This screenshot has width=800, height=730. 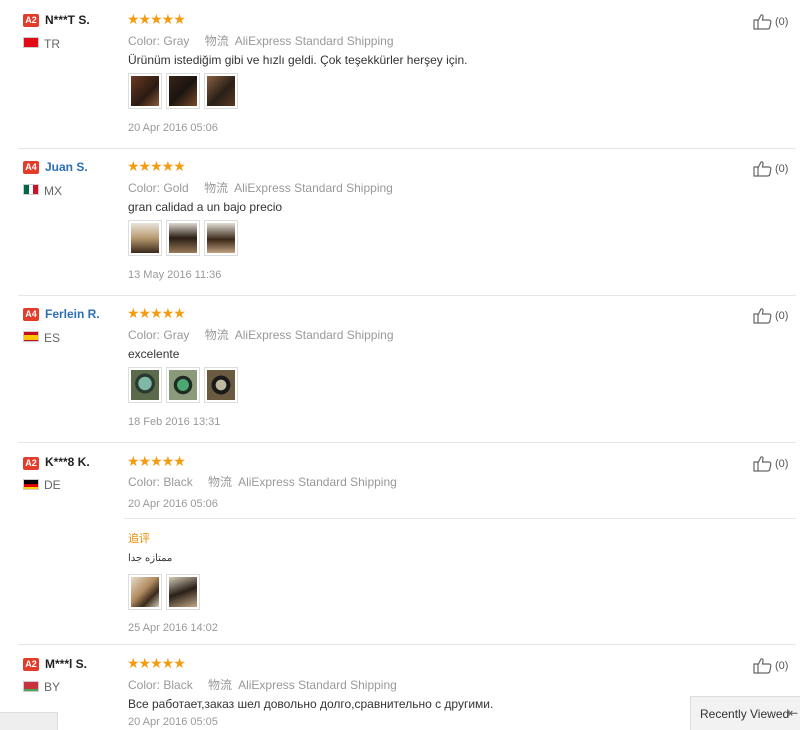 What do you see at coordinates (173, 722) in the screenshot?
I see `review-date: 20 Apr 2016 05:05` at bounding box center [173, 722].